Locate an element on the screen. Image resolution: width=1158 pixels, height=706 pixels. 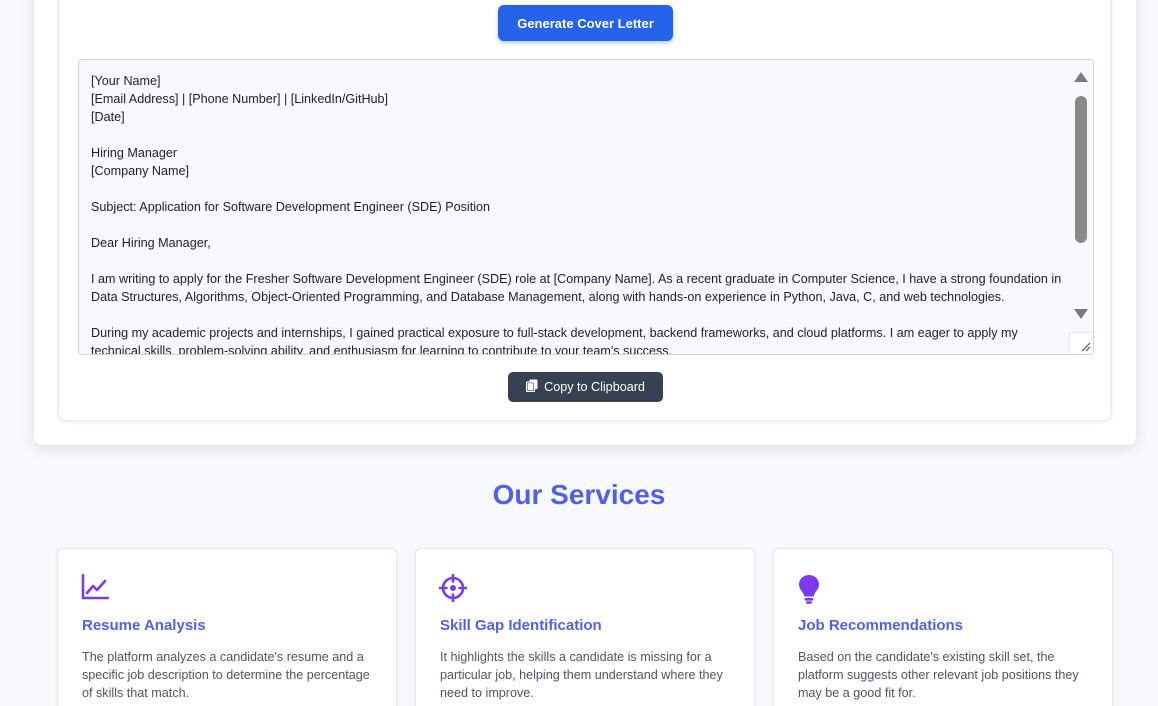
textarea-scrollbar is located at coordinates (1081, 207).